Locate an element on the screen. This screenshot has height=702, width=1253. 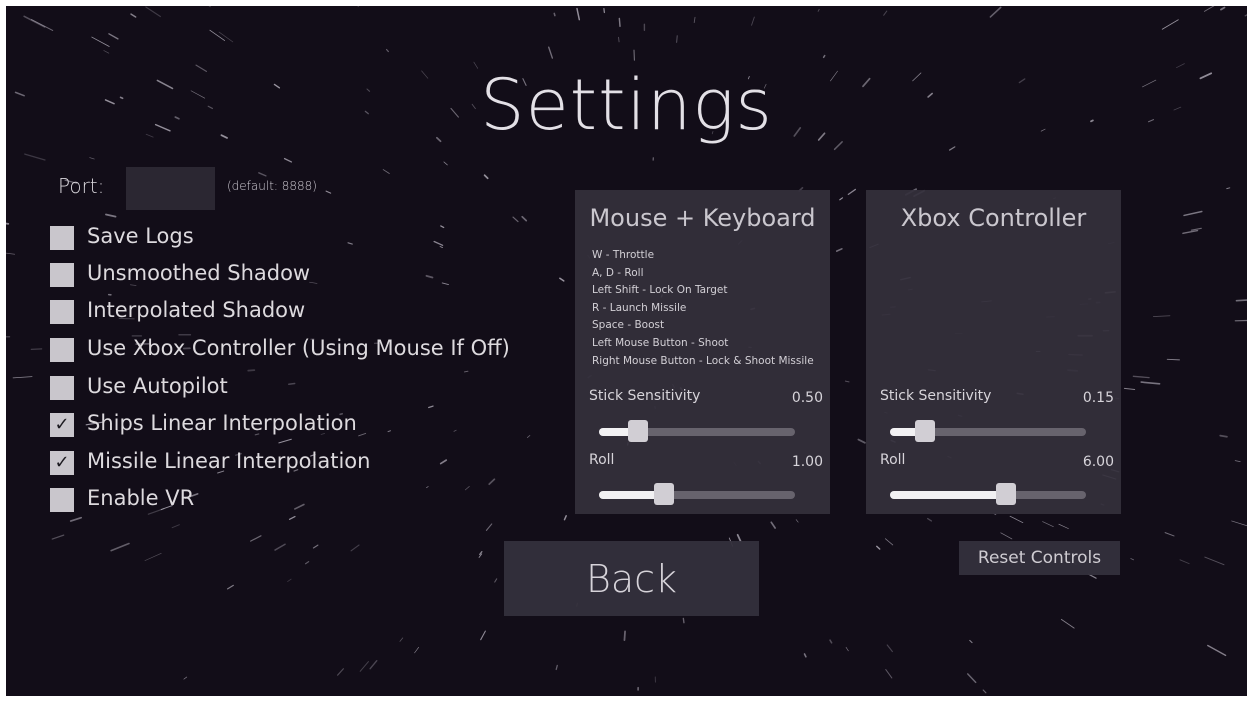
use-autopilot-checkbox is located at coordinates (62, 388).